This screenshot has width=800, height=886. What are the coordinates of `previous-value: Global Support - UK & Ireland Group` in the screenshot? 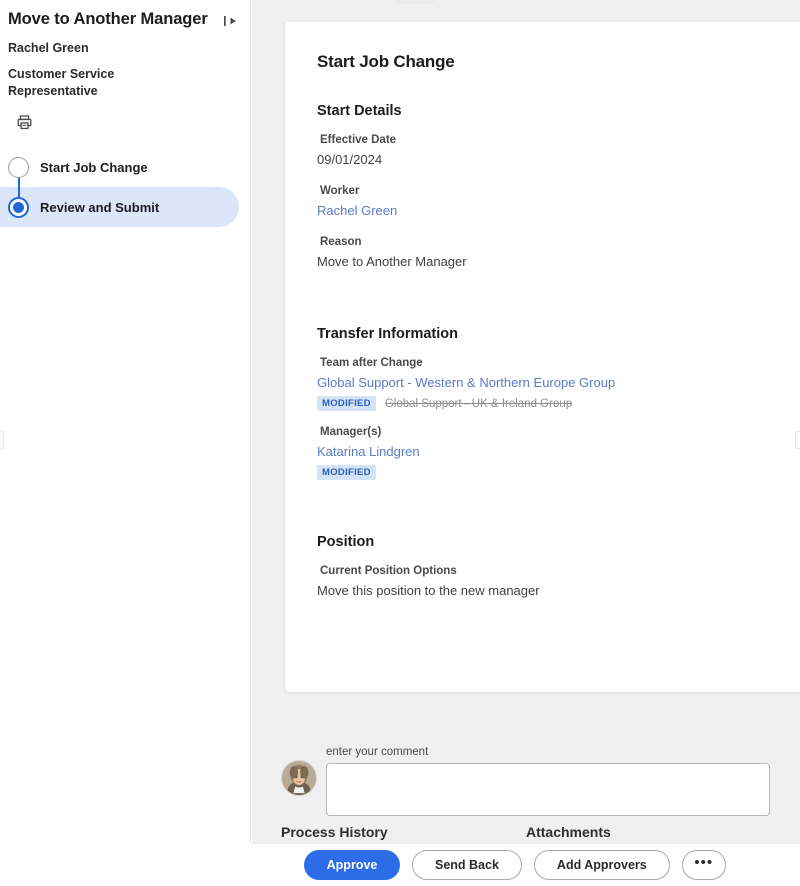 It's located at (478, 403).